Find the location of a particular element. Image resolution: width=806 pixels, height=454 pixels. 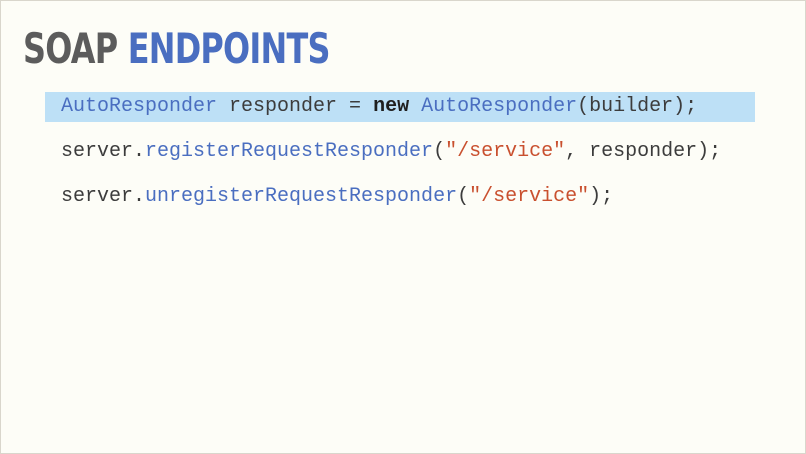

method-register: registerRequestResponder is located at coordinates (289, 151).